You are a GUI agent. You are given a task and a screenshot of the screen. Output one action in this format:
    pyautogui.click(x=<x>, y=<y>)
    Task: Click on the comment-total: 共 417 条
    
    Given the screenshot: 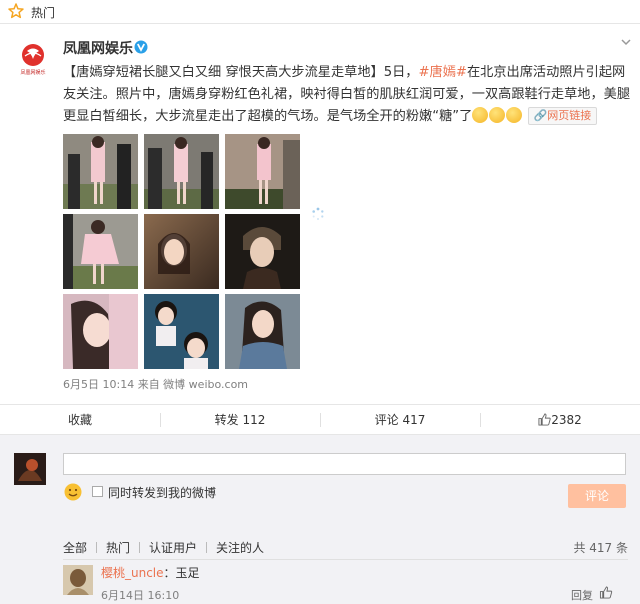 What is the action you would take?
    pyautogui.click(x=600, y=548)
    